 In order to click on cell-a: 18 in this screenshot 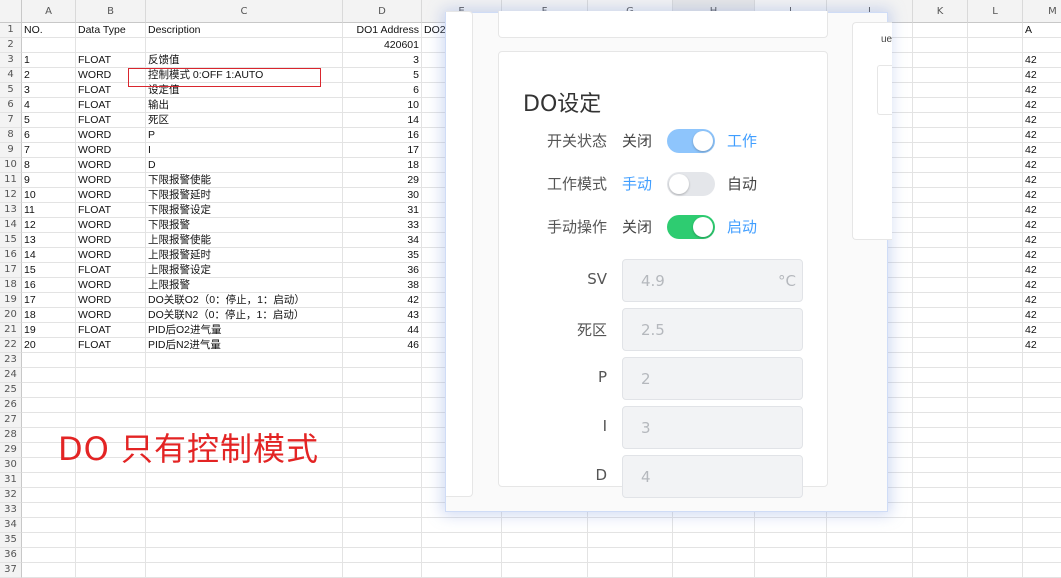, I will do `click(49, 315)`.